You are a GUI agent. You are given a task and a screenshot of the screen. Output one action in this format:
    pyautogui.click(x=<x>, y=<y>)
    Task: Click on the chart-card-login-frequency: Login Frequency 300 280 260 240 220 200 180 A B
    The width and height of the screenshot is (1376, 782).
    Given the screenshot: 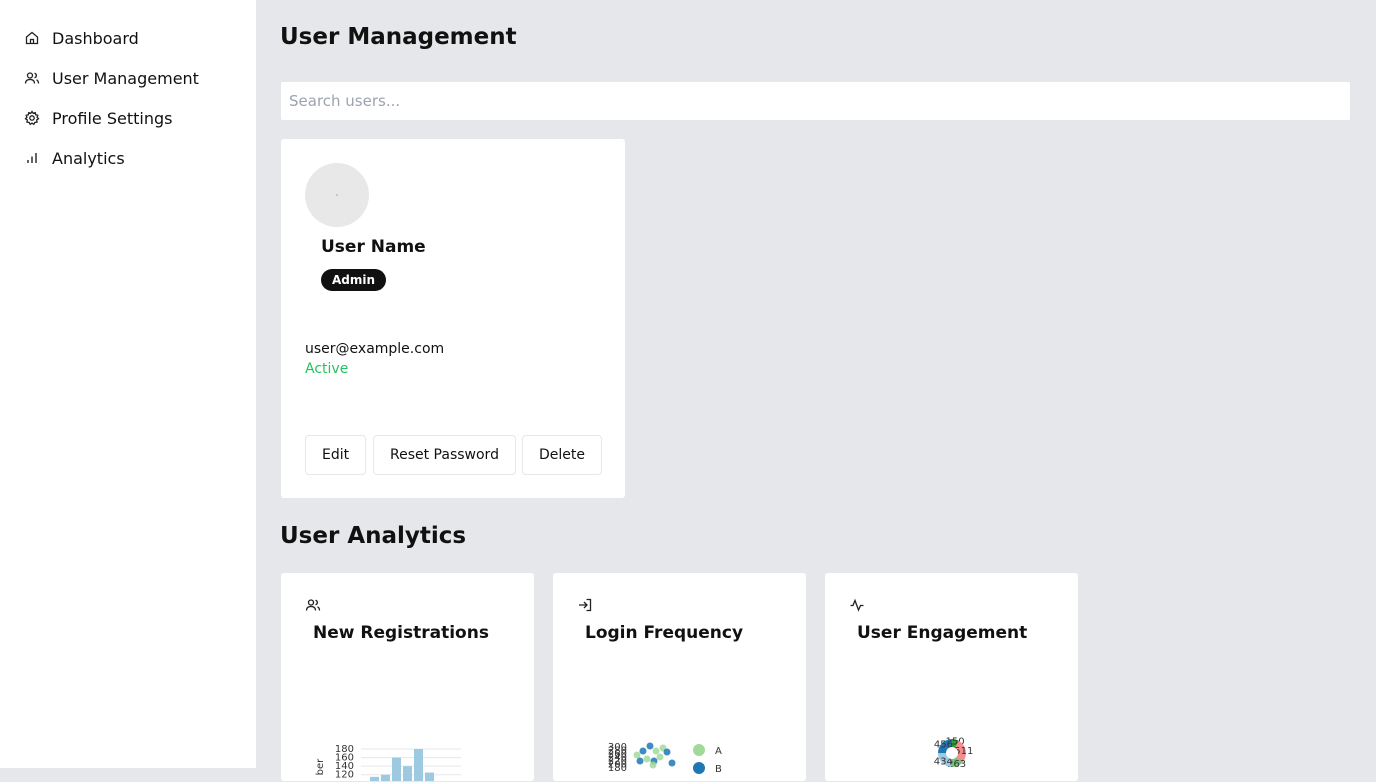 What is the action you would take?
    pyautogui.click(x=679, y=677)
    